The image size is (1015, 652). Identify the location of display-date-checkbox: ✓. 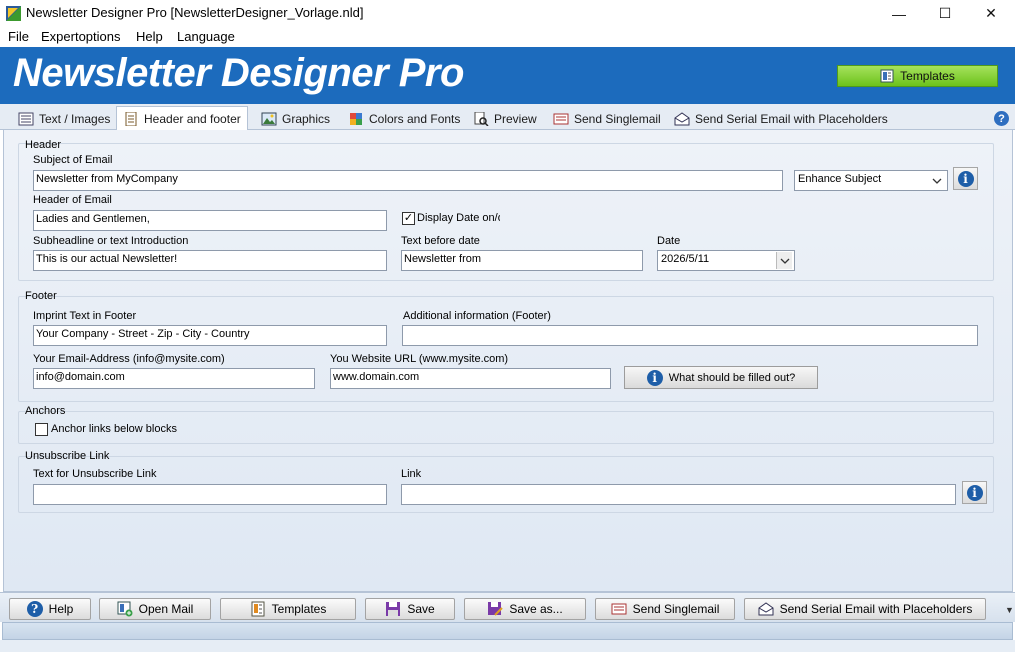
(408, 218).